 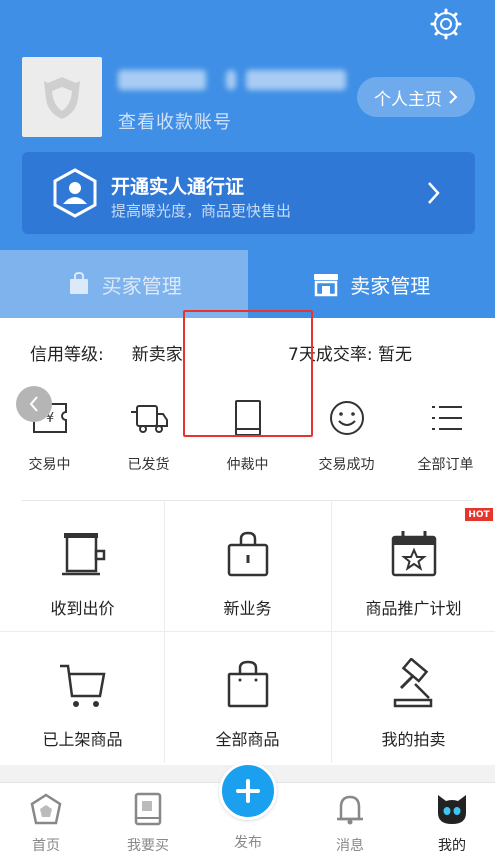 What do you see at coordinates (141, 285) in the screenshot?
I see `tab-buyer-label: 买家管理` at bounding box center [141, 285].